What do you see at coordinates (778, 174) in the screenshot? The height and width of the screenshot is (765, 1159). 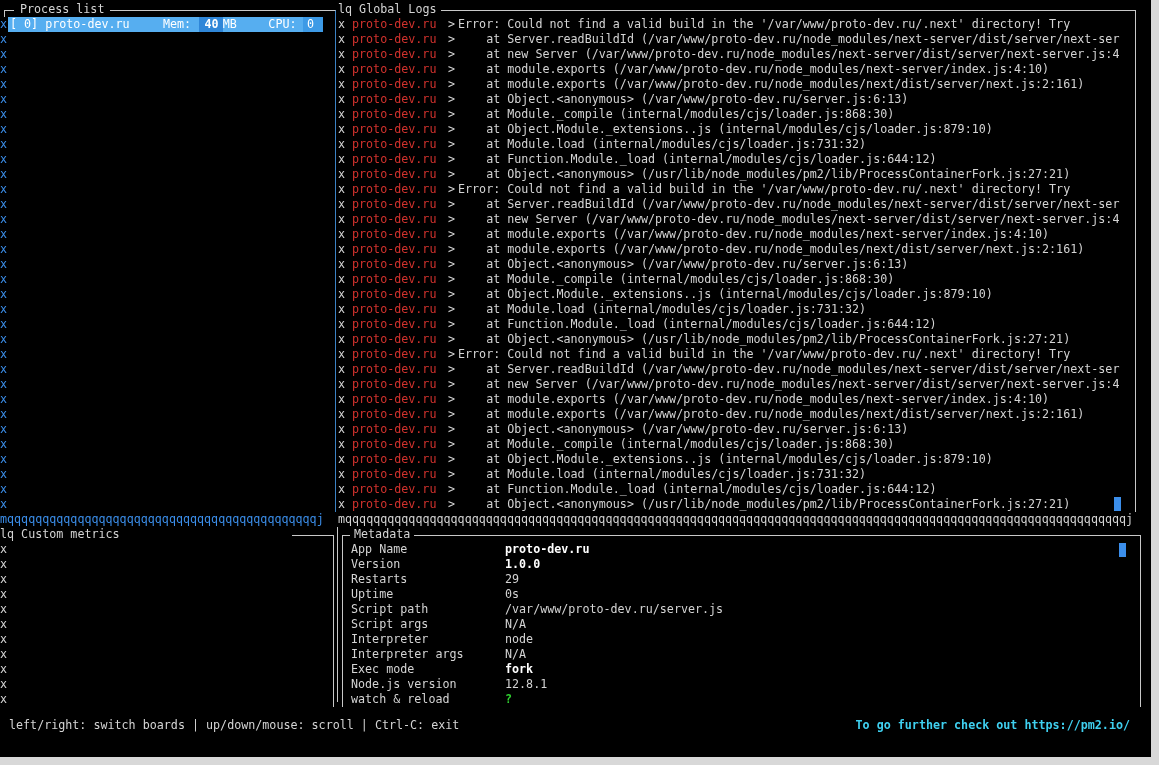 I see `log-message: at Object.<anonymous> (/usr/lib/node_modules/pm2/lib/ProcessContainerFork.js:27:21)` at bounding box center [778, 174].